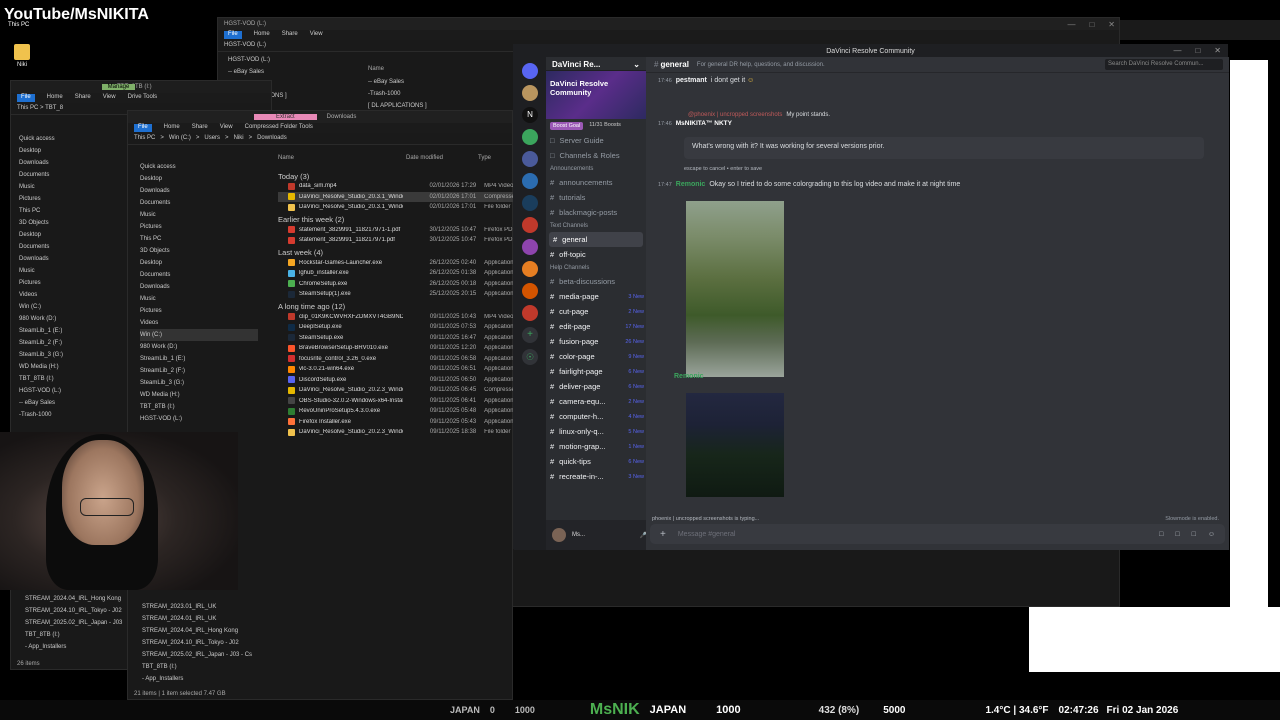 The width and height of the screenshot is (1280, 720). What do you see at coordinates (80, 611) in the screenshot?
I see `tree-item: STREAM_2024.10_IRL_Tokyo - J02` at bounding box center [80, 611].